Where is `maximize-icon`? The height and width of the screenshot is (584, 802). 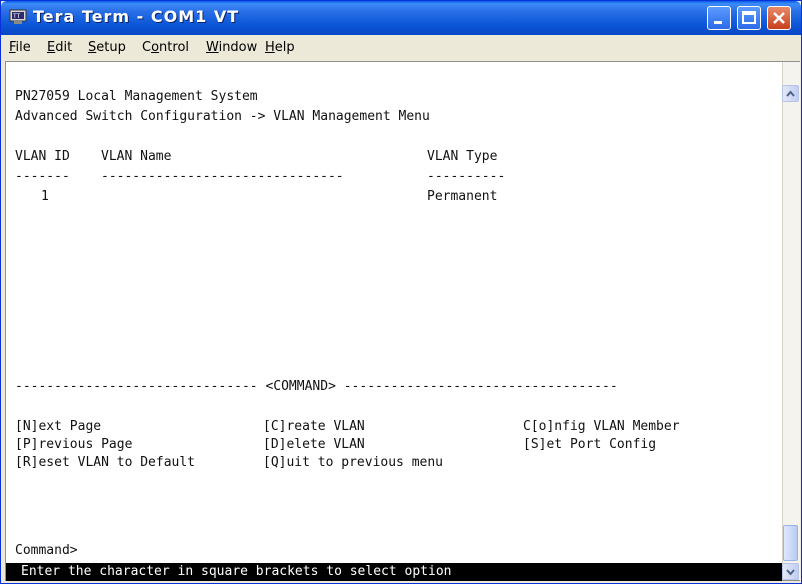
maximize-icon is located at coordinates (749, 17).